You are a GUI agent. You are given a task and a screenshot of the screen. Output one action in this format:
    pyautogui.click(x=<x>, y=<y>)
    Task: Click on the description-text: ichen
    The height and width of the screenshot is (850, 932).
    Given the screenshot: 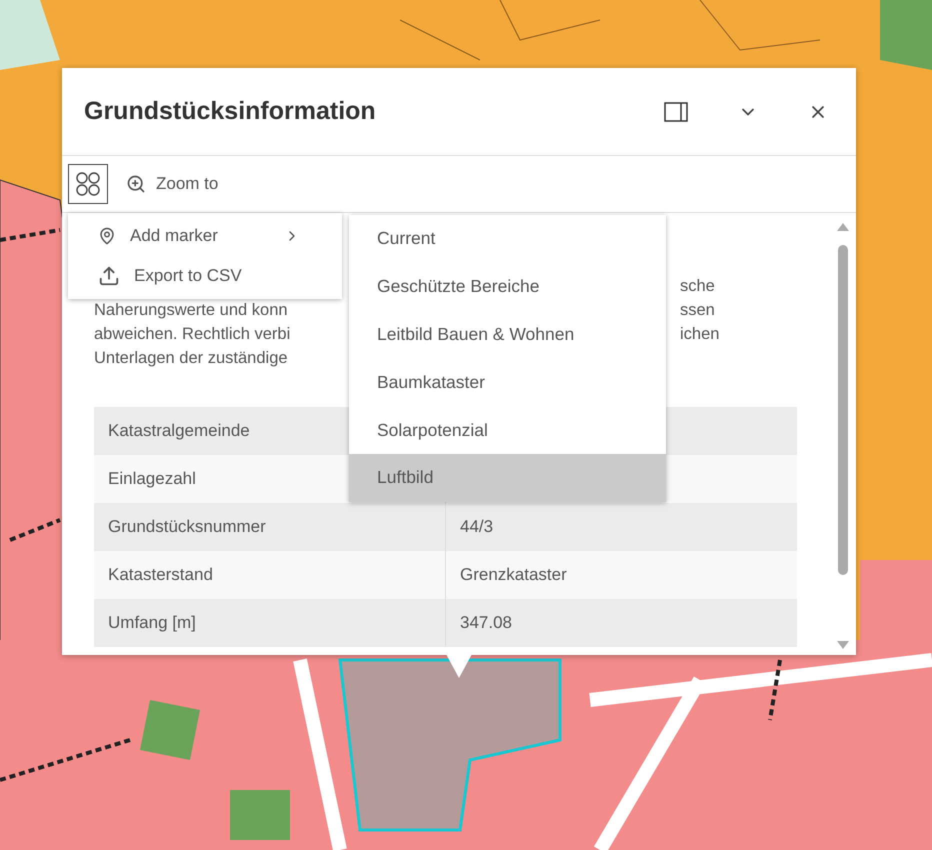 What is the action you would take?
    pyautogui.click(x=700, y=334)
    